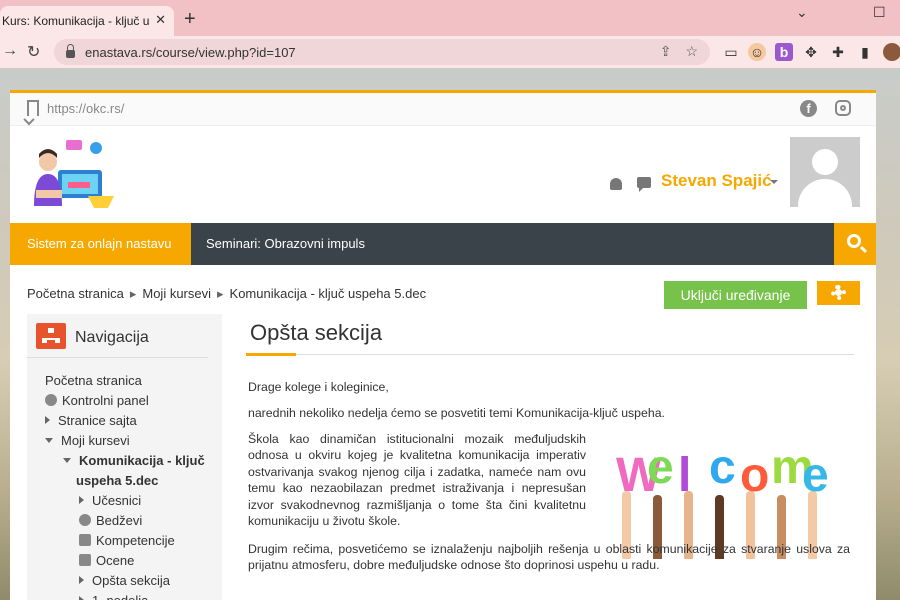  What do you see at coordinates (100, 244) in the screenshot?
I see `nav-brand-link: Sistem za onlajn nastavu` at bounding box center [100, 244].